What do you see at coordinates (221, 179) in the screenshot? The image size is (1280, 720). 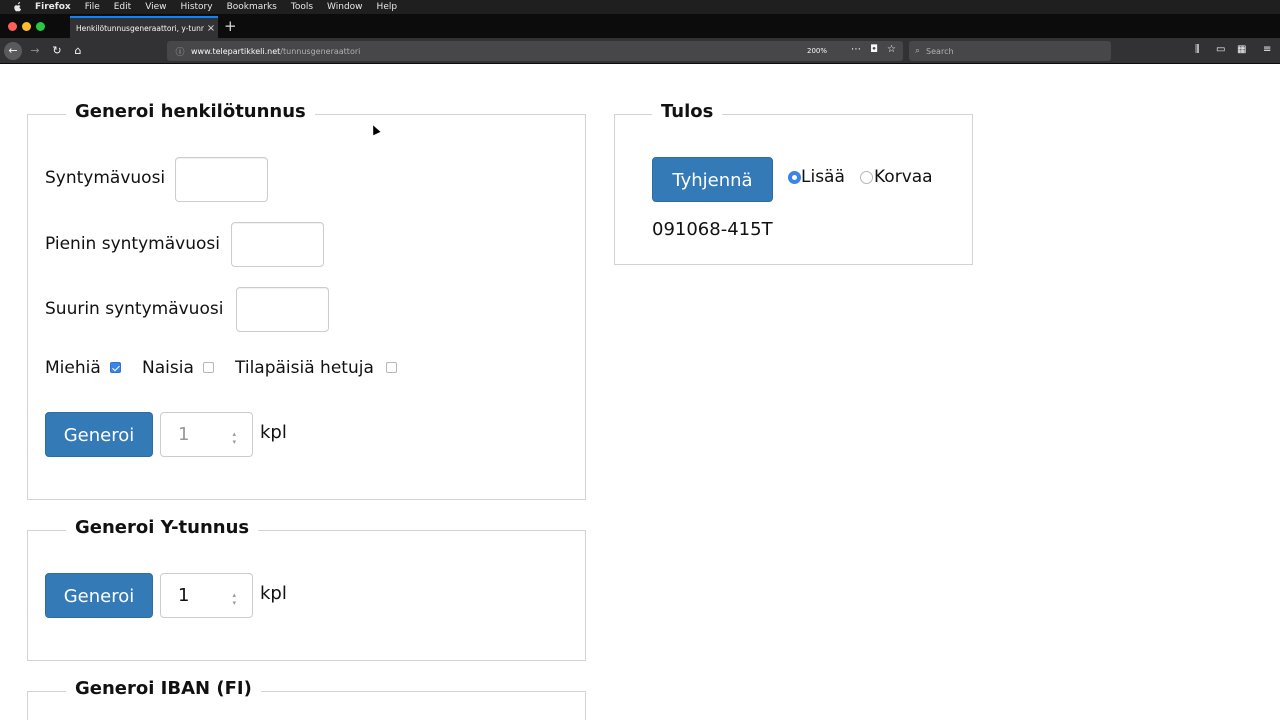 I see `syntymavuosi-input` at bounding box center [221, 179].